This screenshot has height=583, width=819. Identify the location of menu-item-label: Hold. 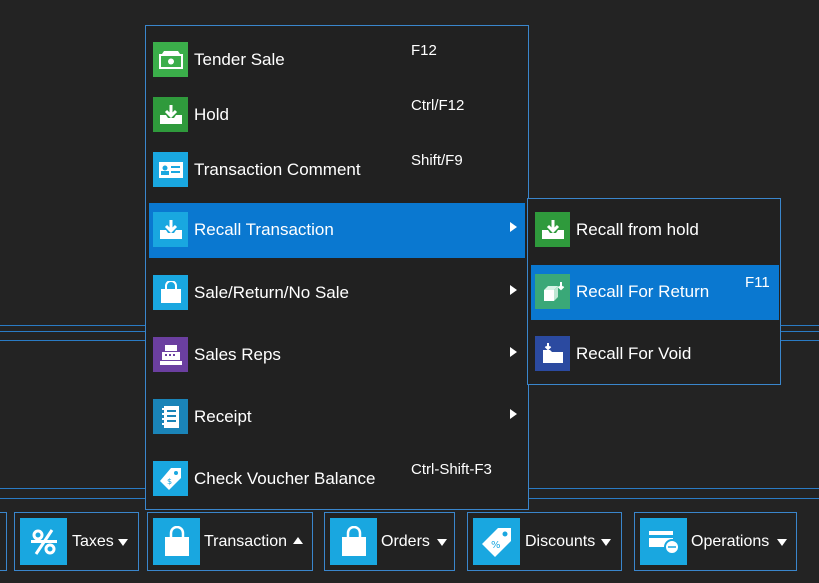
(211, 114).